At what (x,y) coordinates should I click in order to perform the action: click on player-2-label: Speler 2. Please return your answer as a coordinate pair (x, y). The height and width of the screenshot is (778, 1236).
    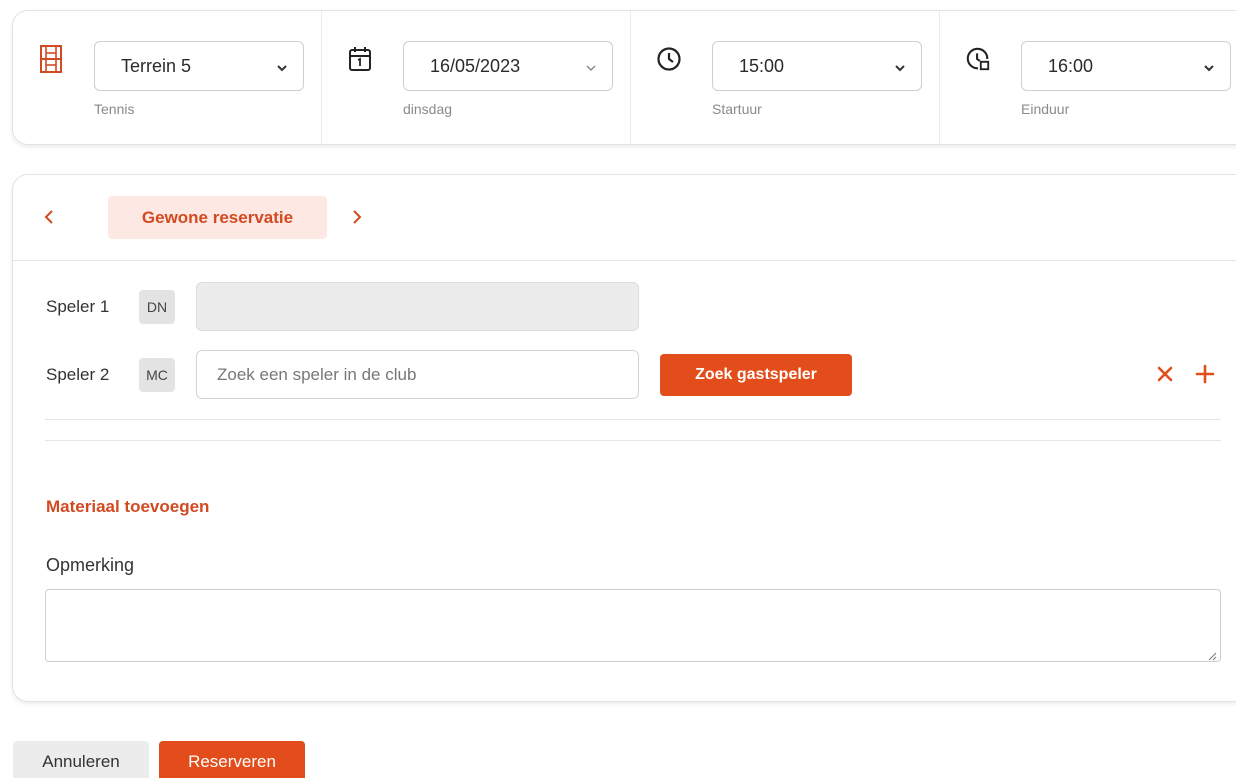
    Looking at the image, I should click on (78, 374).